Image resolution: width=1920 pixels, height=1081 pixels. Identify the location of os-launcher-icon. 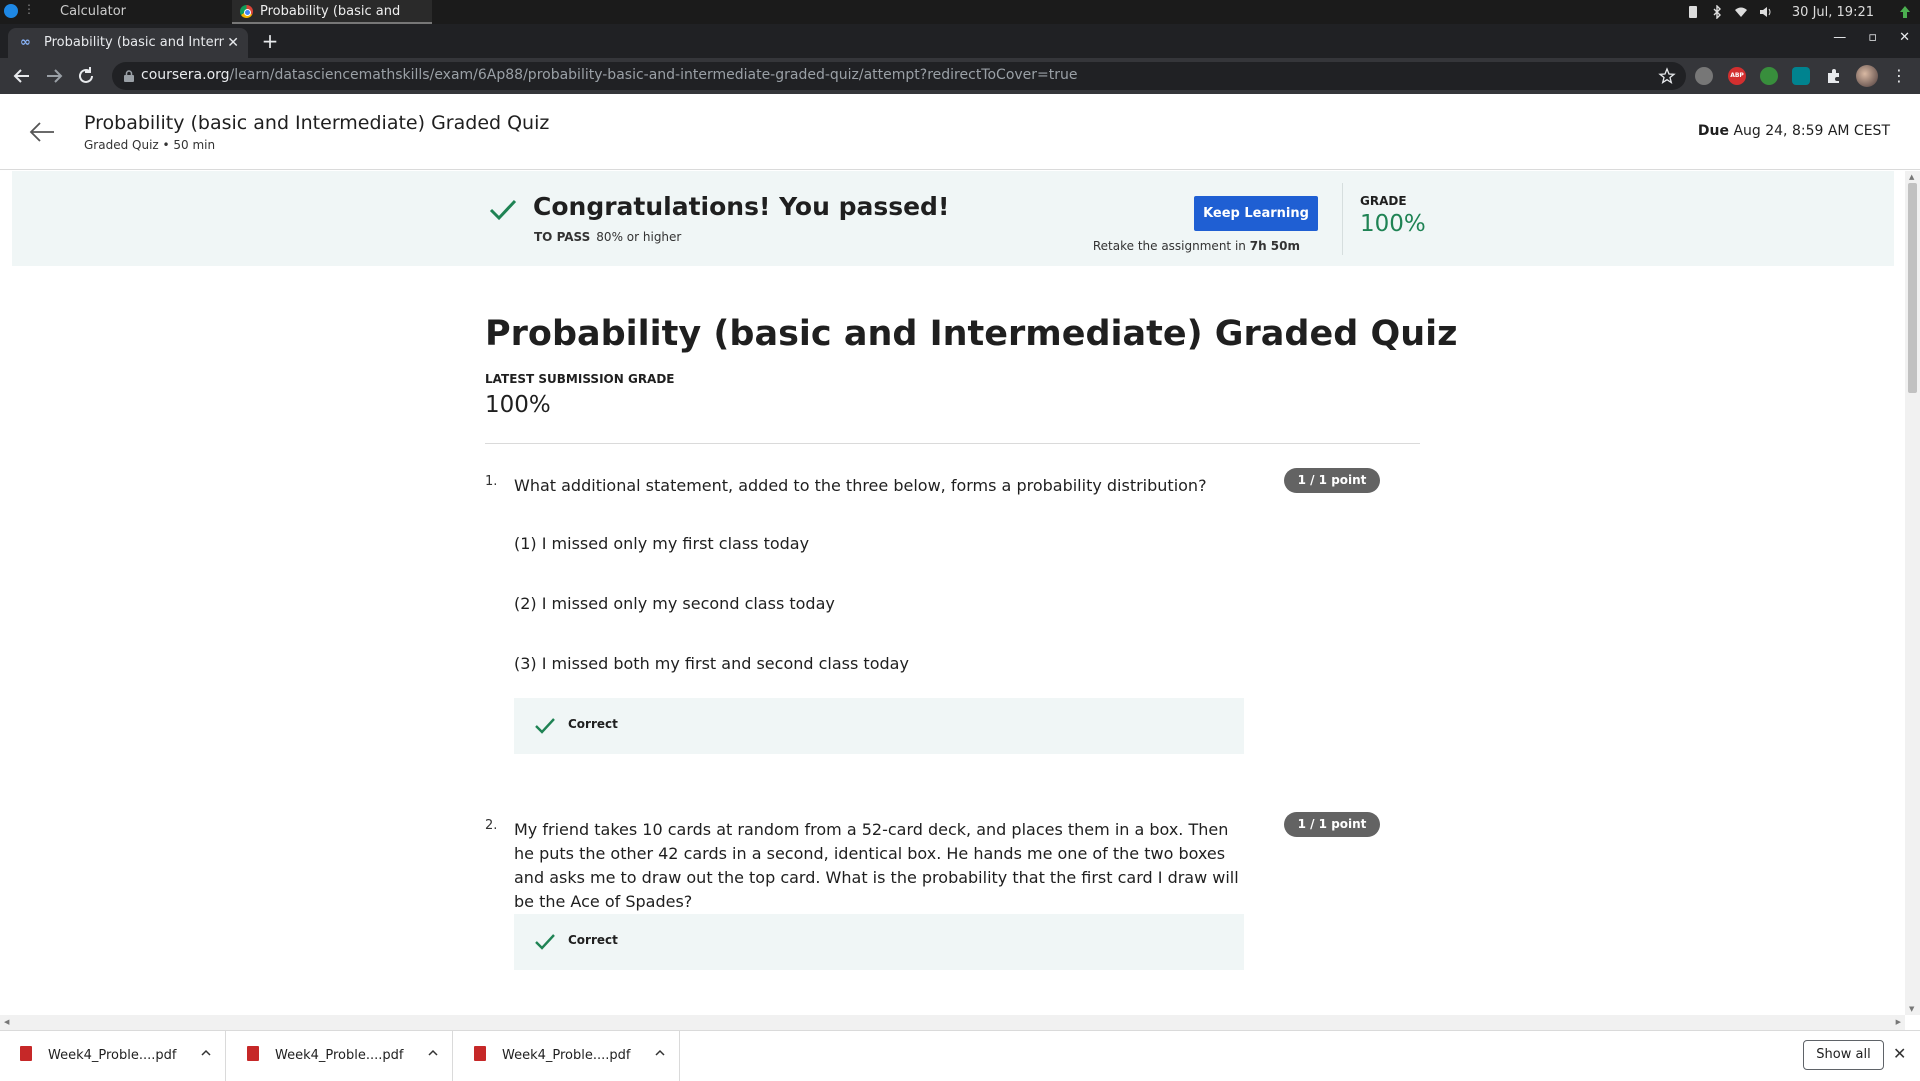
(11, 11).